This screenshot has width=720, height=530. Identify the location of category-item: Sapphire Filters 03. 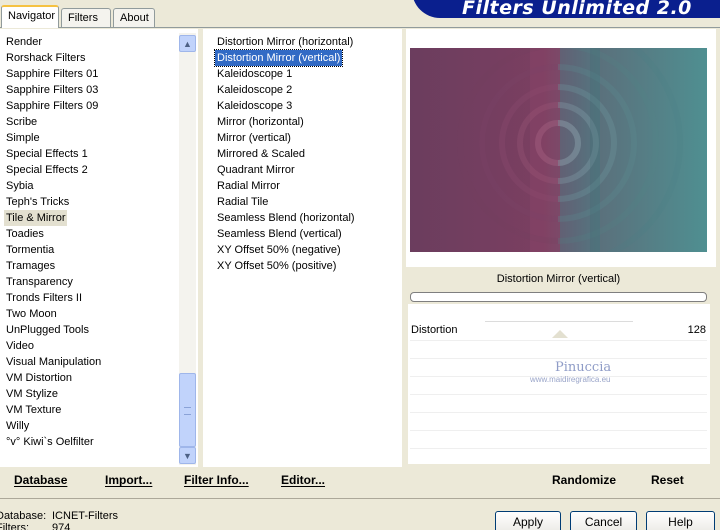
(52, 90).